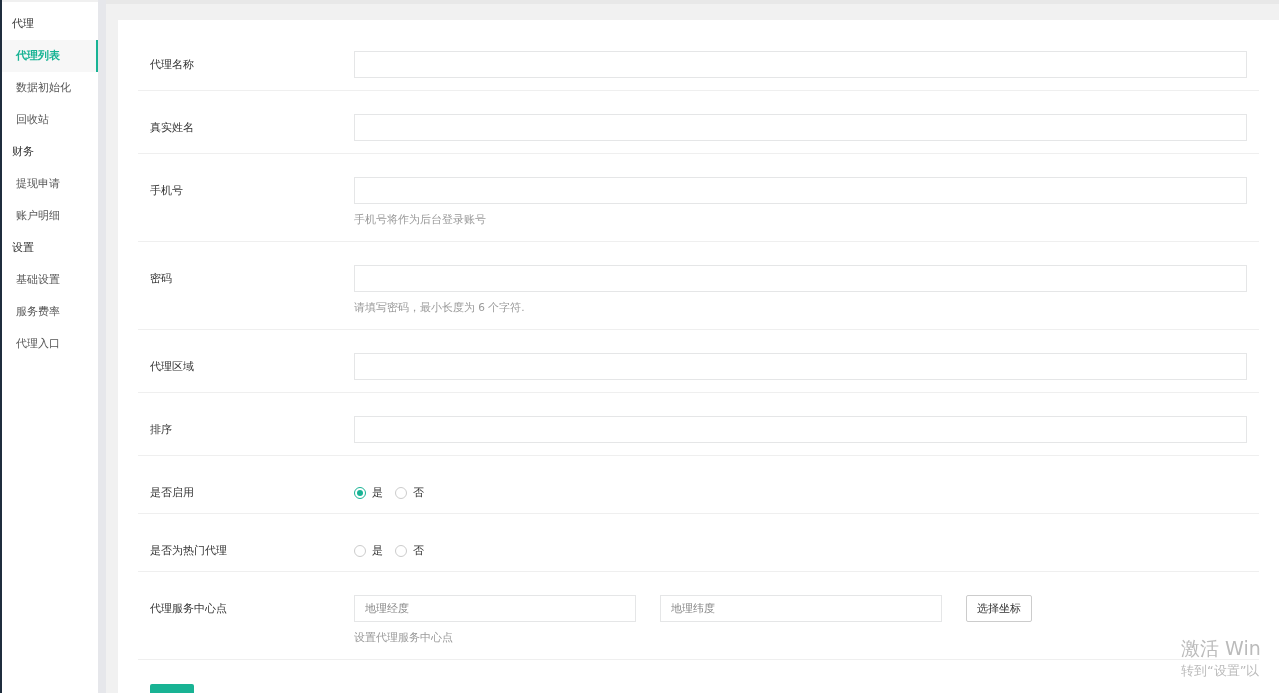  What do you see at coordinates (50, 280) in the screenshot?
I see `sidebar-item: 基础设置` at bounding box center [50, 280].